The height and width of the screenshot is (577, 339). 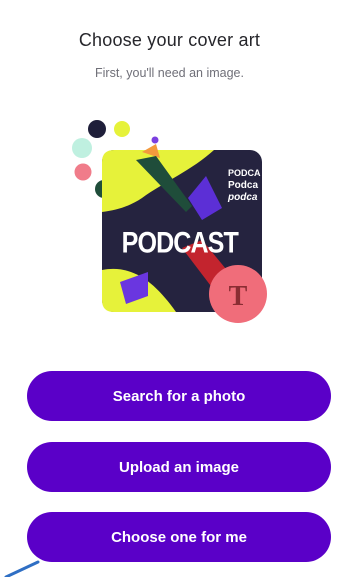 I want to click on pink-dot, so click(x=83, y=172).